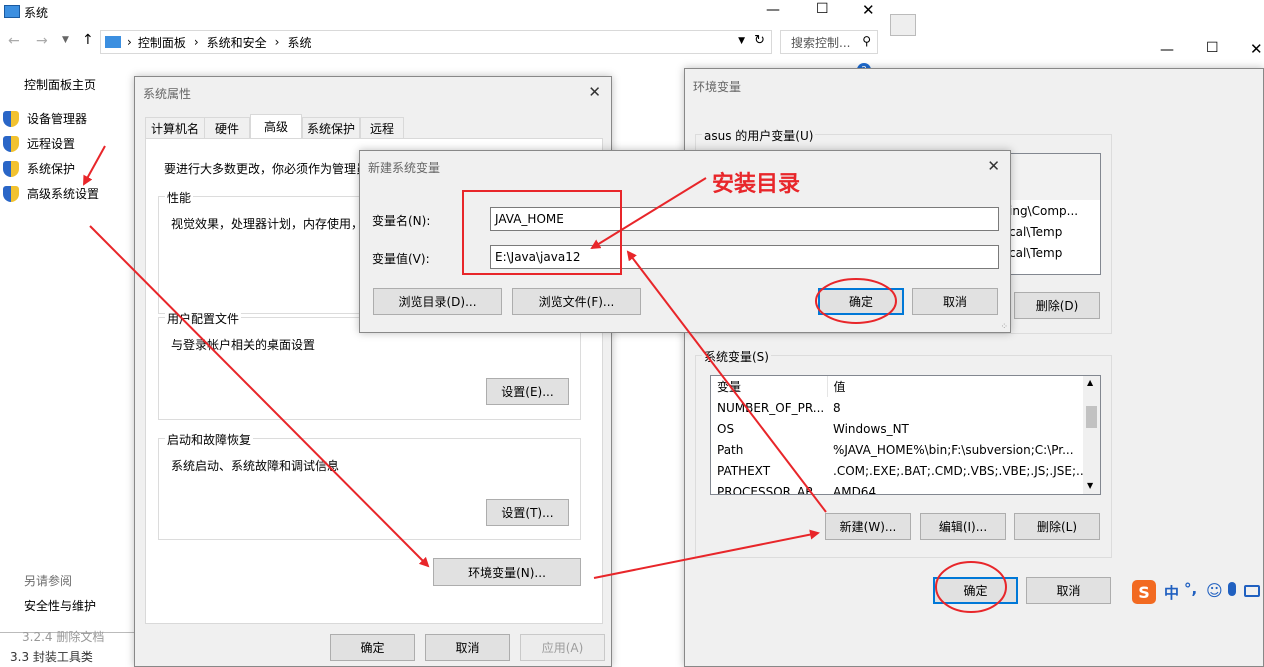 The image size is (1264, 667). What do you see at coordinates (1190, 589) in the screenshot?
I see `punctuation-icon: °,` at bounding box center [1190, 589].